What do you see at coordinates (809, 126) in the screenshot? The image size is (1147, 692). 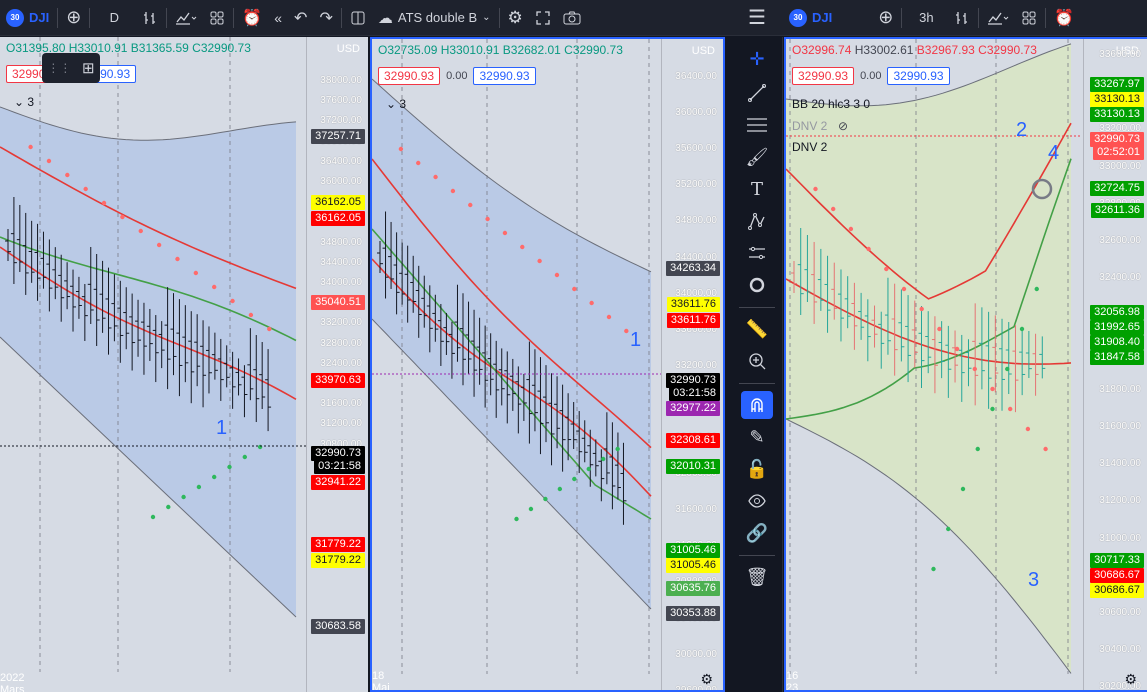 I see `indicator-dnv-hidden: DNV 2` at bounding box center [809, 126].